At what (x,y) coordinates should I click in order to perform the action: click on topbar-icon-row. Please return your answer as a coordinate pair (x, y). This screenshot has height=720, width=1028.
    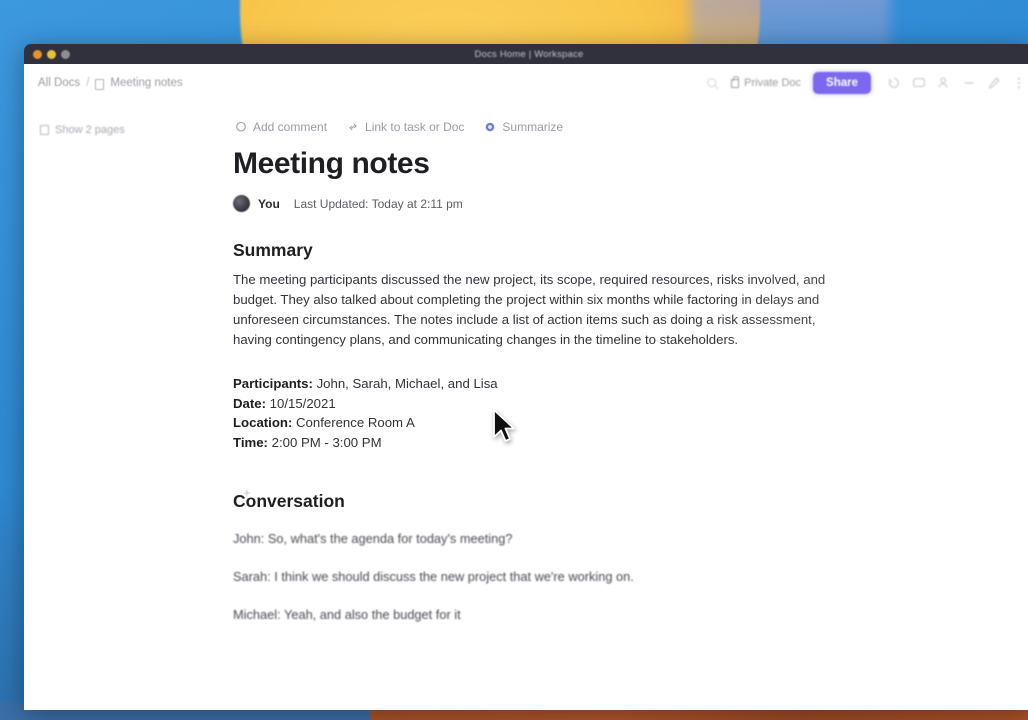
    Looking at the image, I should click on (956, 83).